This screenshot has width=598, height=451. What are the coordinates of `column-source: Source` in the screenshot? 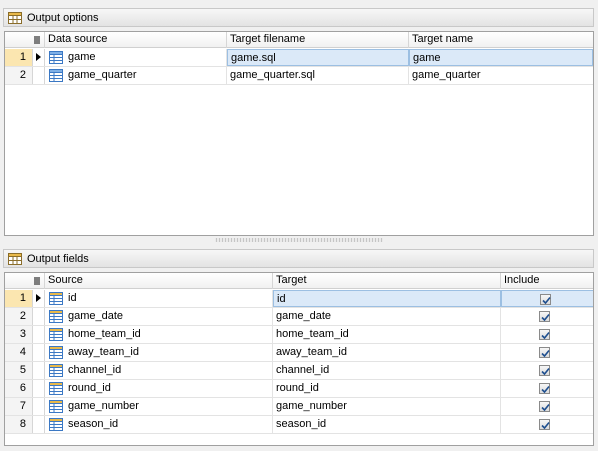 It's located at (159, 281).